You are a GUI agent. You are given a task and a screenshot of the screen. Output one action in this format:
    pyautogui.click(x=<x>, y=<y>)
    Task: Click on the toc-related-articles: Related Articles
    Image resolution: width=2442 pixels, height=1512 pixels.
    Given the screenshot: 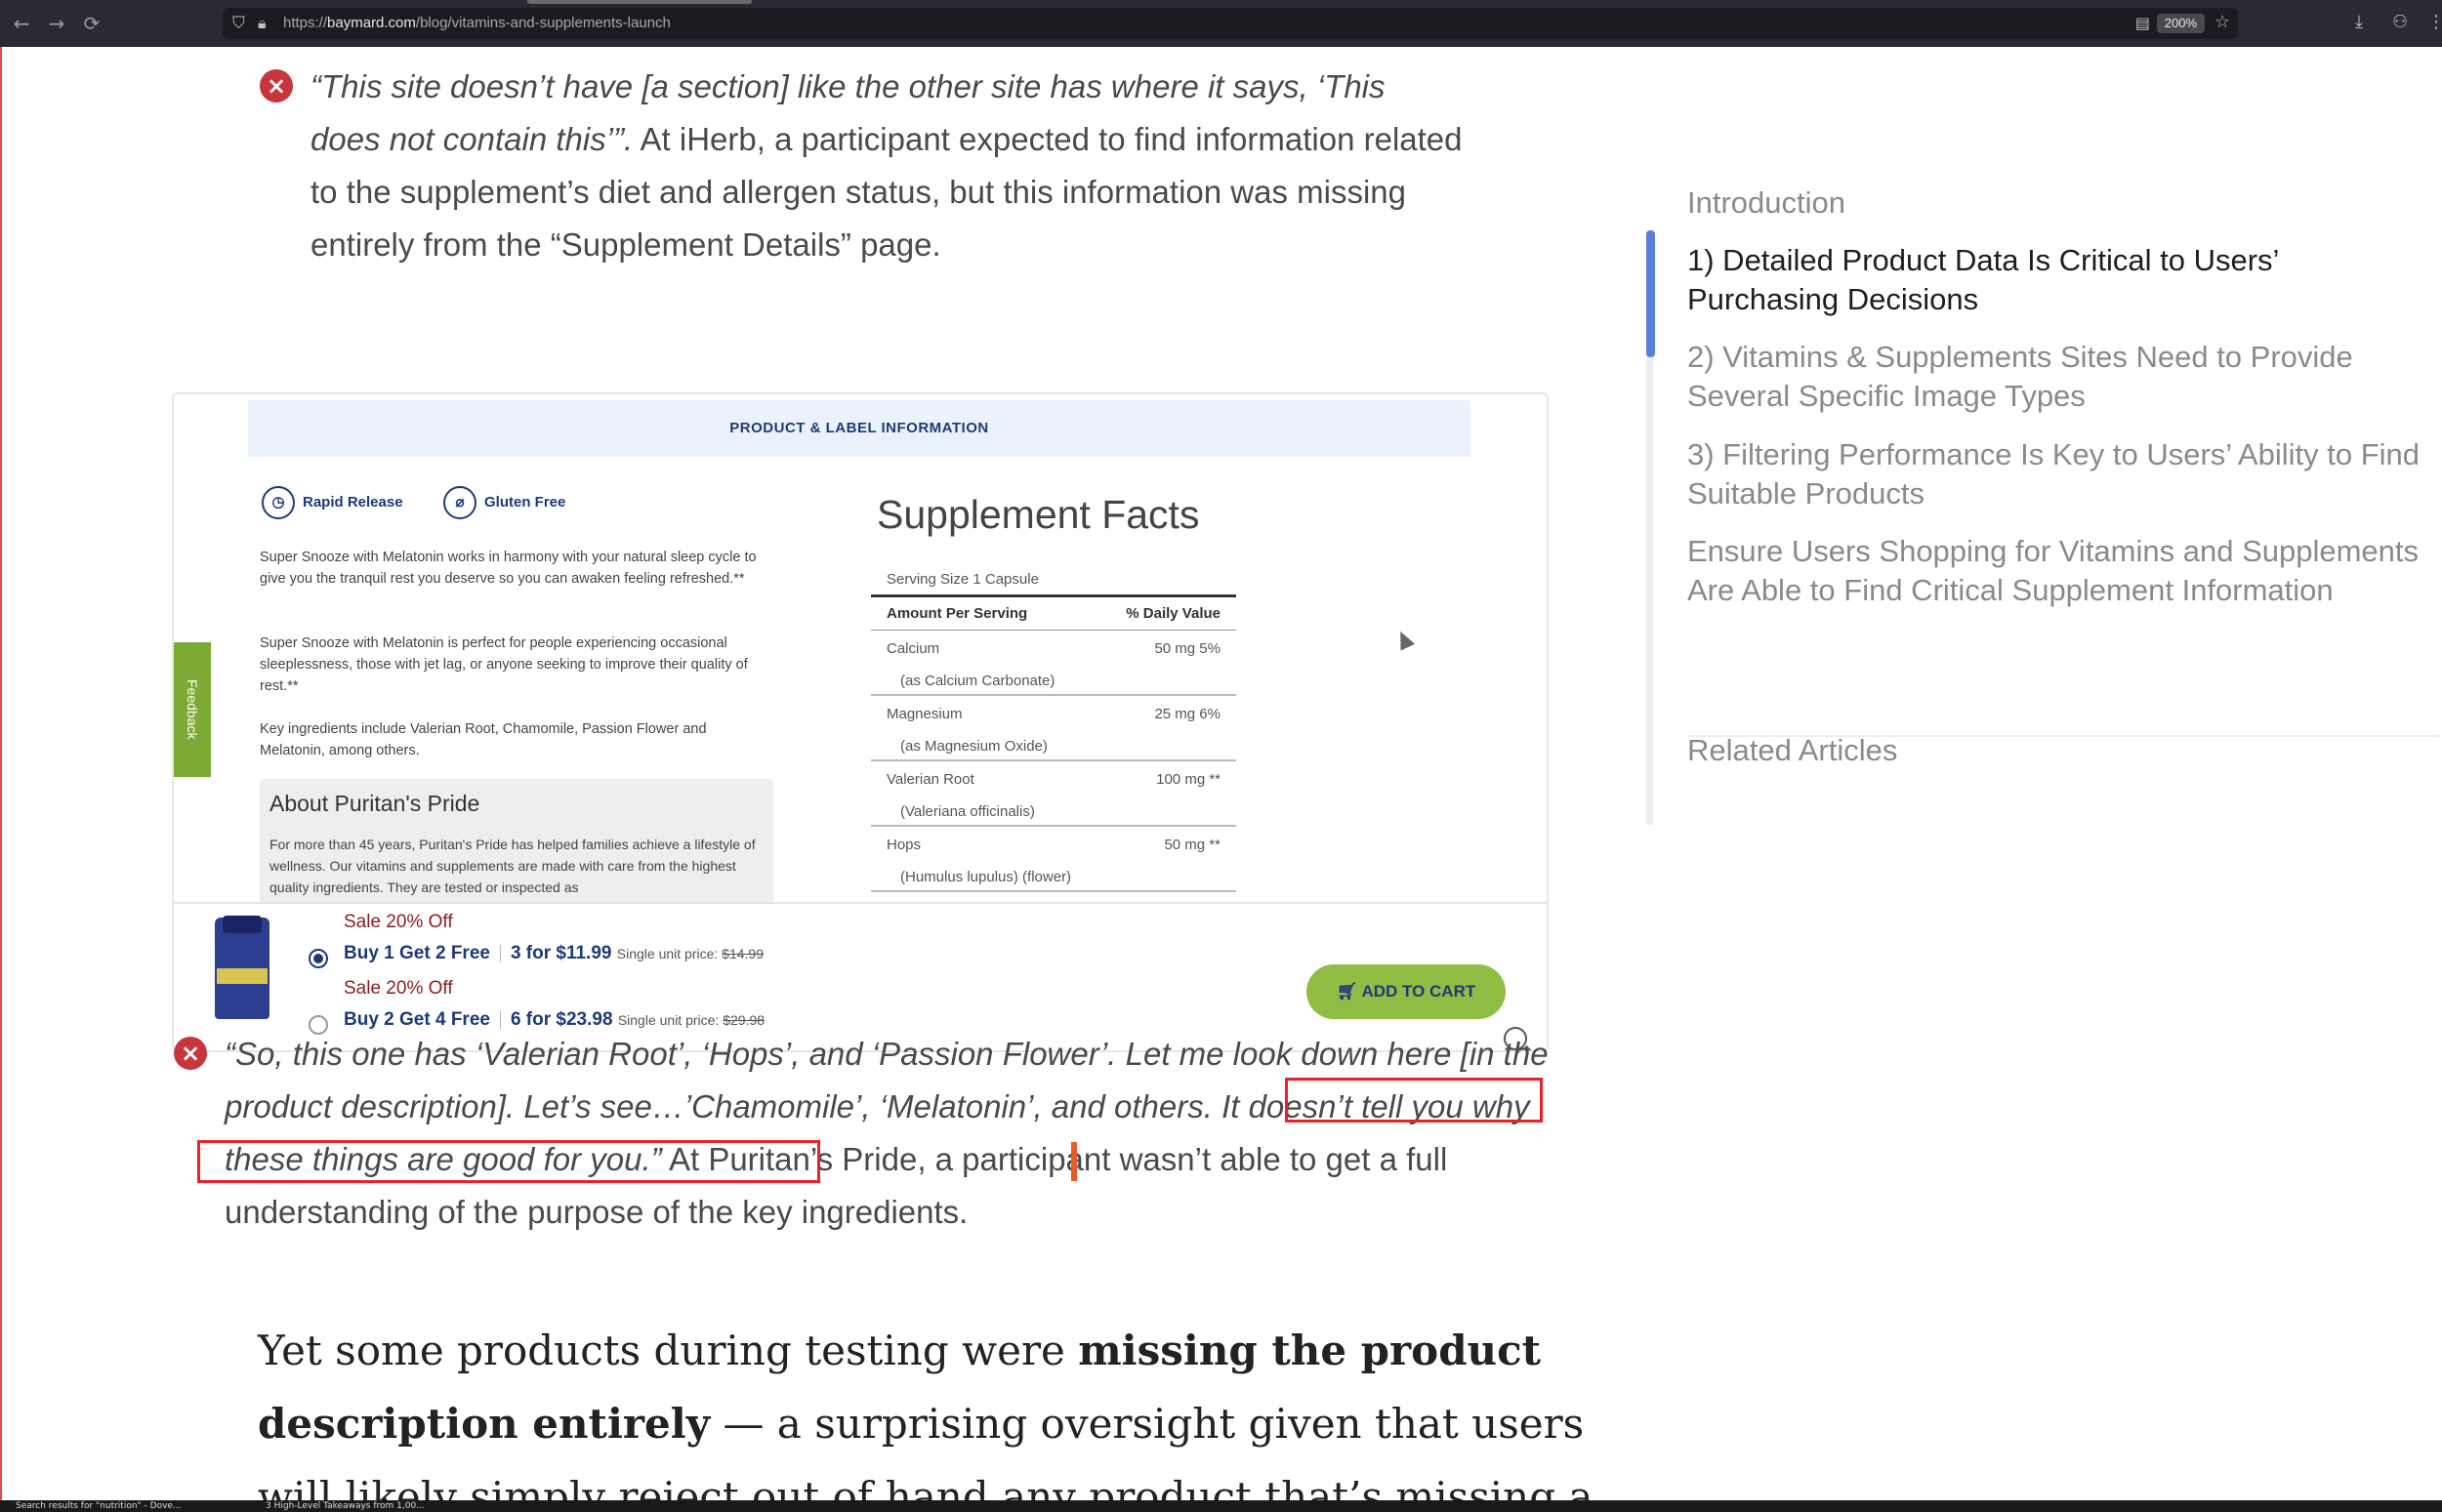 What is the action you would take?
    pyautogui.click(x=2058, y=750)
    